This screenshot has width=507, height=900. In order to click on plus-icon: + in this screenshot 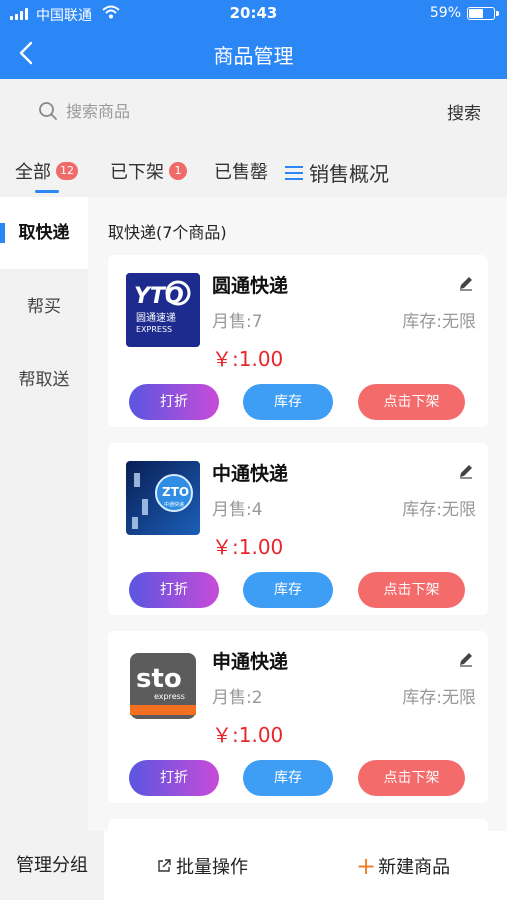, I will do `click(366, 866)`.